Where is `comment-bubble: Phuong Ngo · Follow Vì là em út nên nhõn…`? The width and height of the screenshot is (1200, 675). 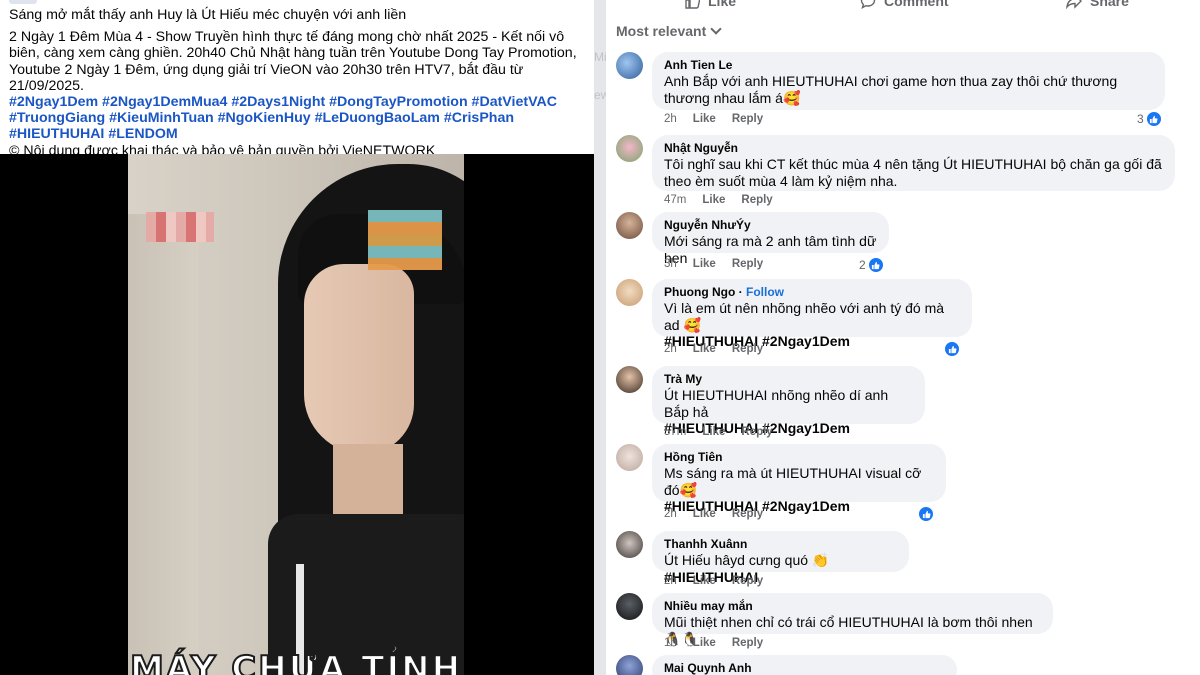 comment-bubble: Phuong Ngo · Follow Vì là em út nên nhõn… is located at coordinates (812, 314).